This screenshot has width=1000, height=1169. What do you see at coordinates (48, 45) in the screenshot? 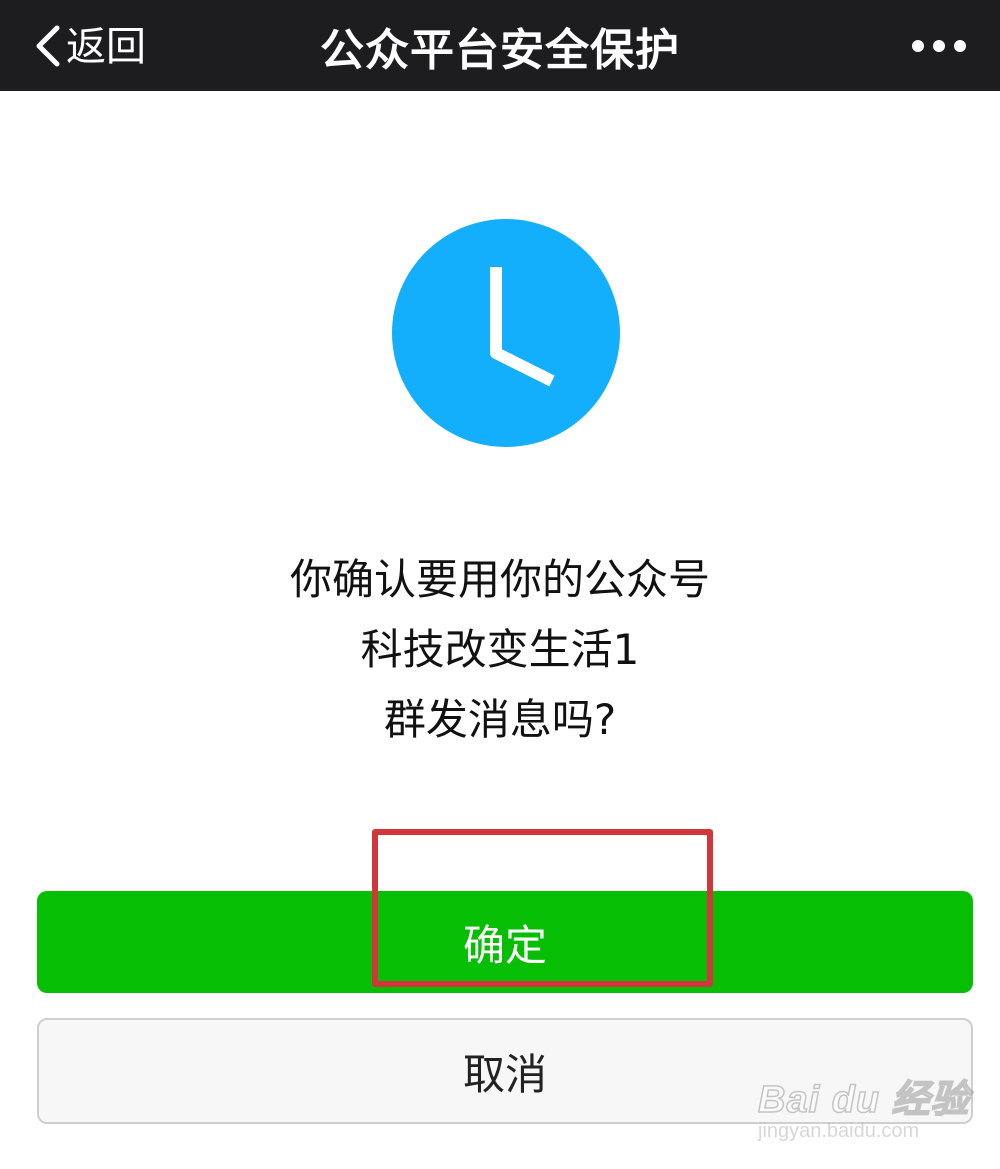
I see `chevron-left-icon` at bounding box center [48, 45].